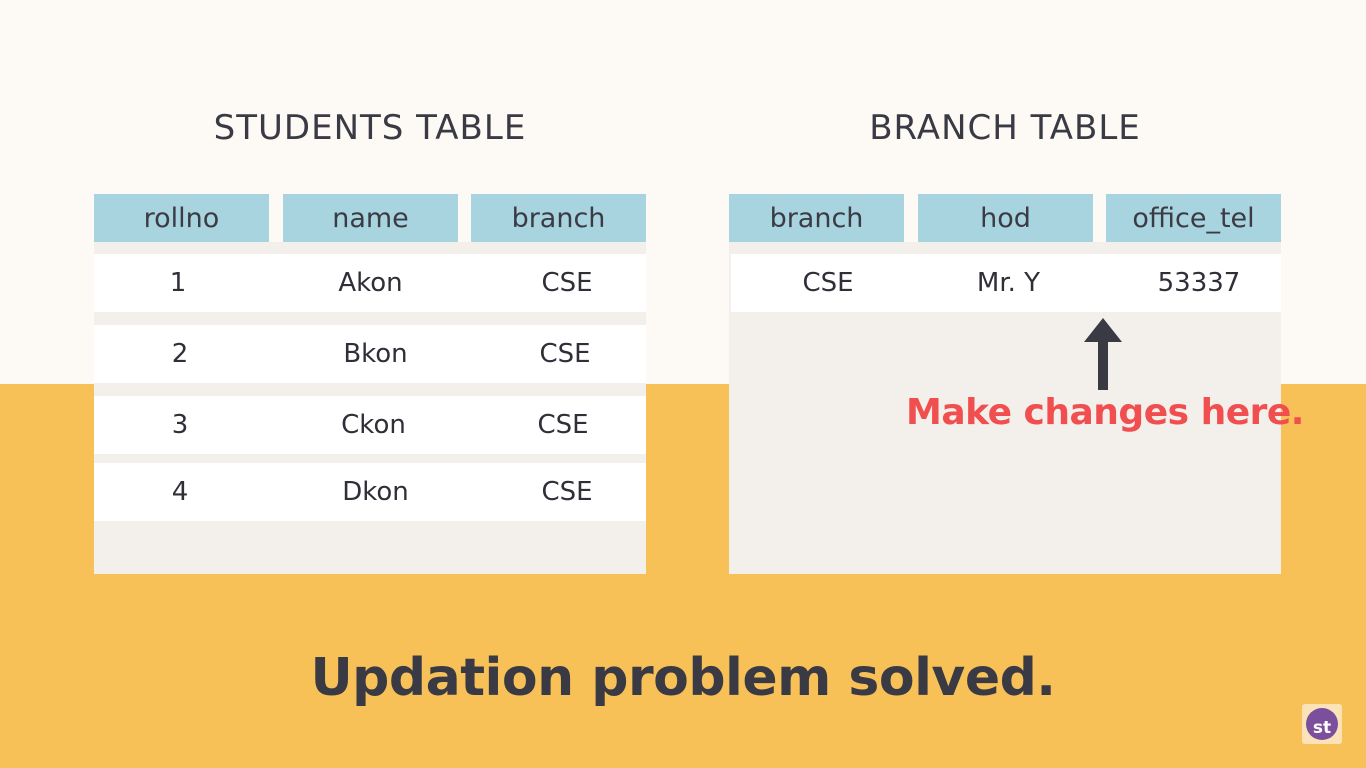 The height and width of the screenshot is (768, 1366). I want to click on branch-table-title: BRANCH TABLE, so click(1005, 128).